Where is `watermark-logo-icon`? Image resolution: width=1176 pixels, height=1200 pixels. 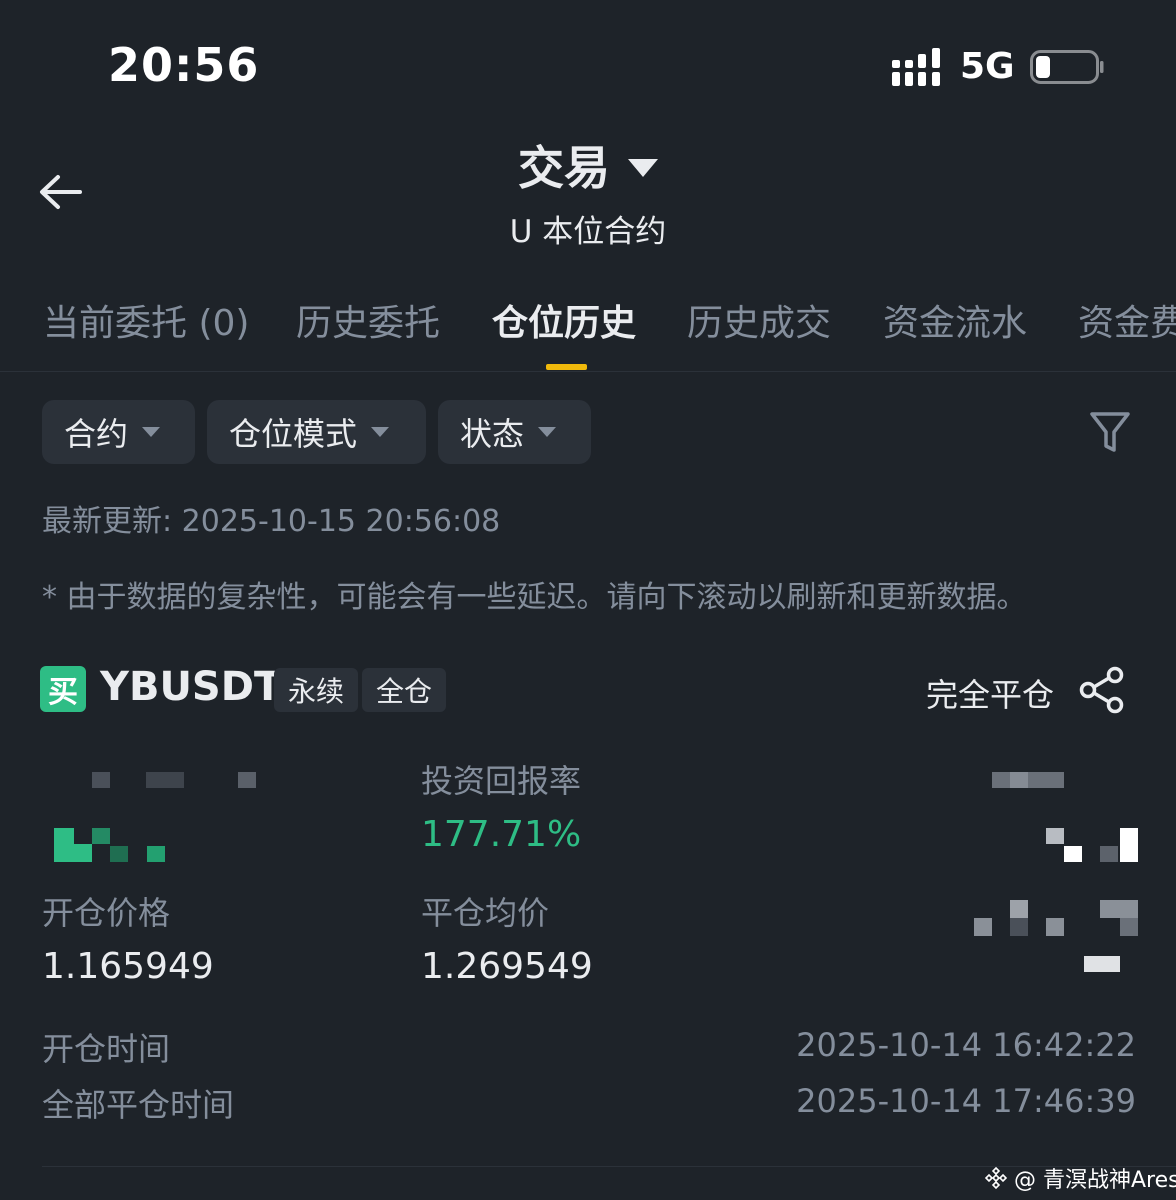 watermark-logo-icon is located at coordinates (996, 1178).